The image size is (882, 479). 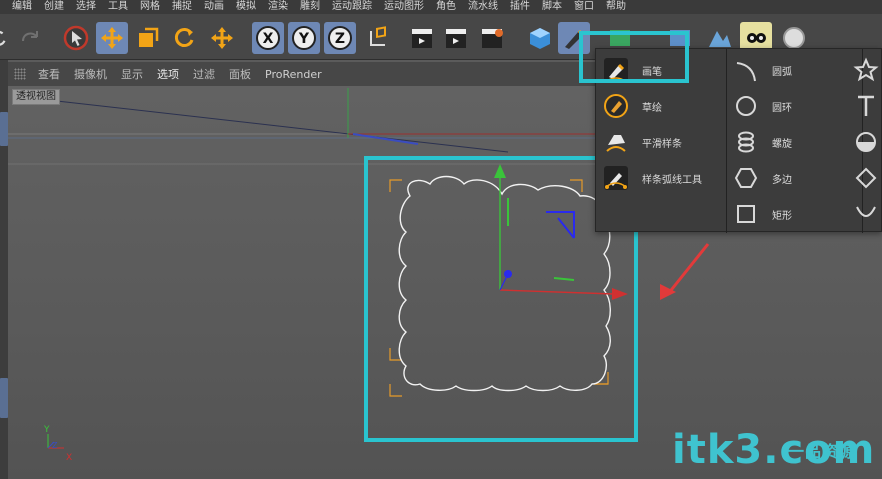 What do you see at coordinates (620, 294) in the screenshot?
I see `gizmo-x-handle` at bounding box center [620, 294].